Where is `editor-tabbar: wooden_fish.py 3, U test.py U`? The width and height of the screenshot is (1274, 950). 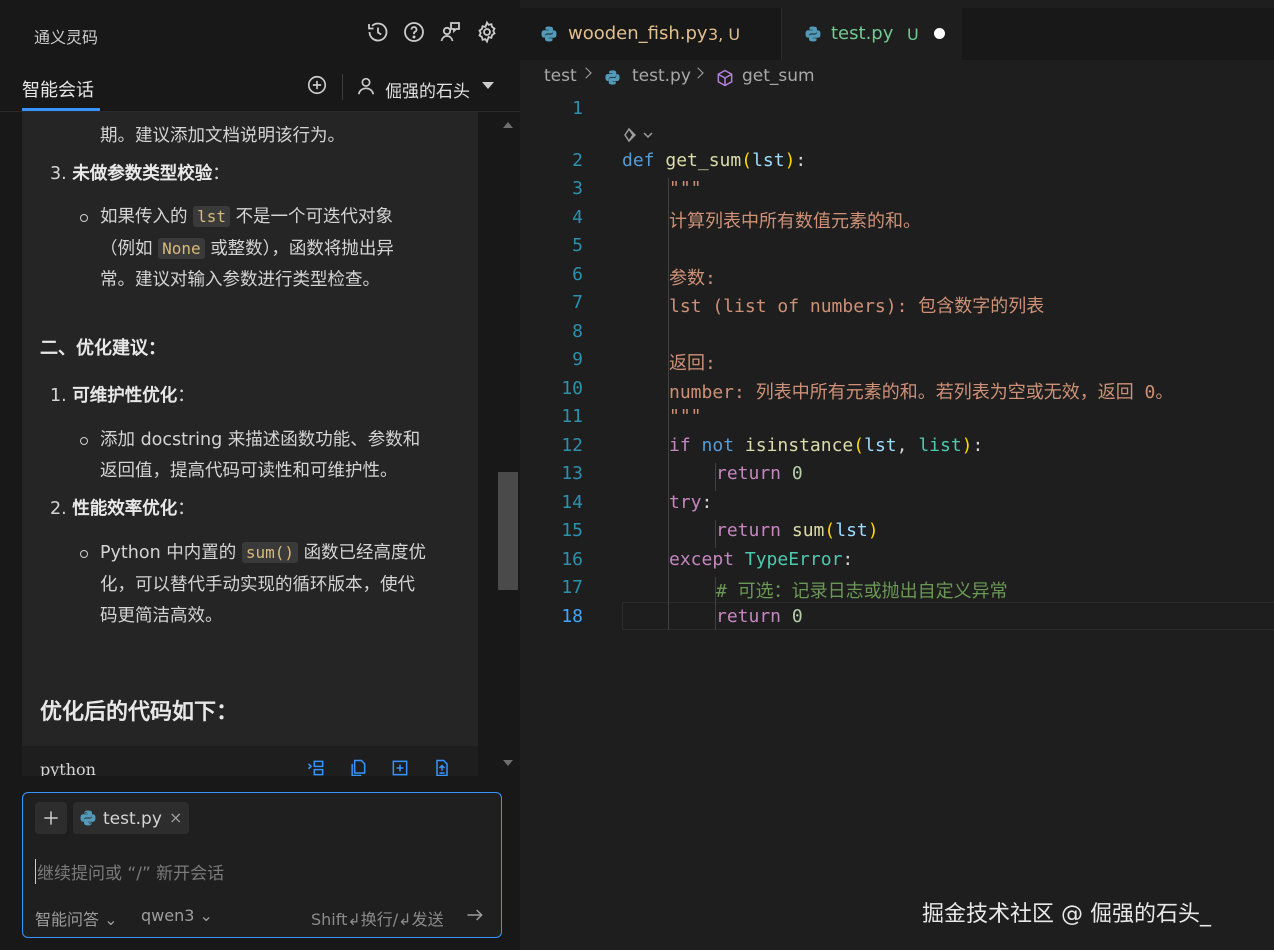
editor-tabbar: wooden_fish.py 3, U test.py U is located at coordinates (897, 34).